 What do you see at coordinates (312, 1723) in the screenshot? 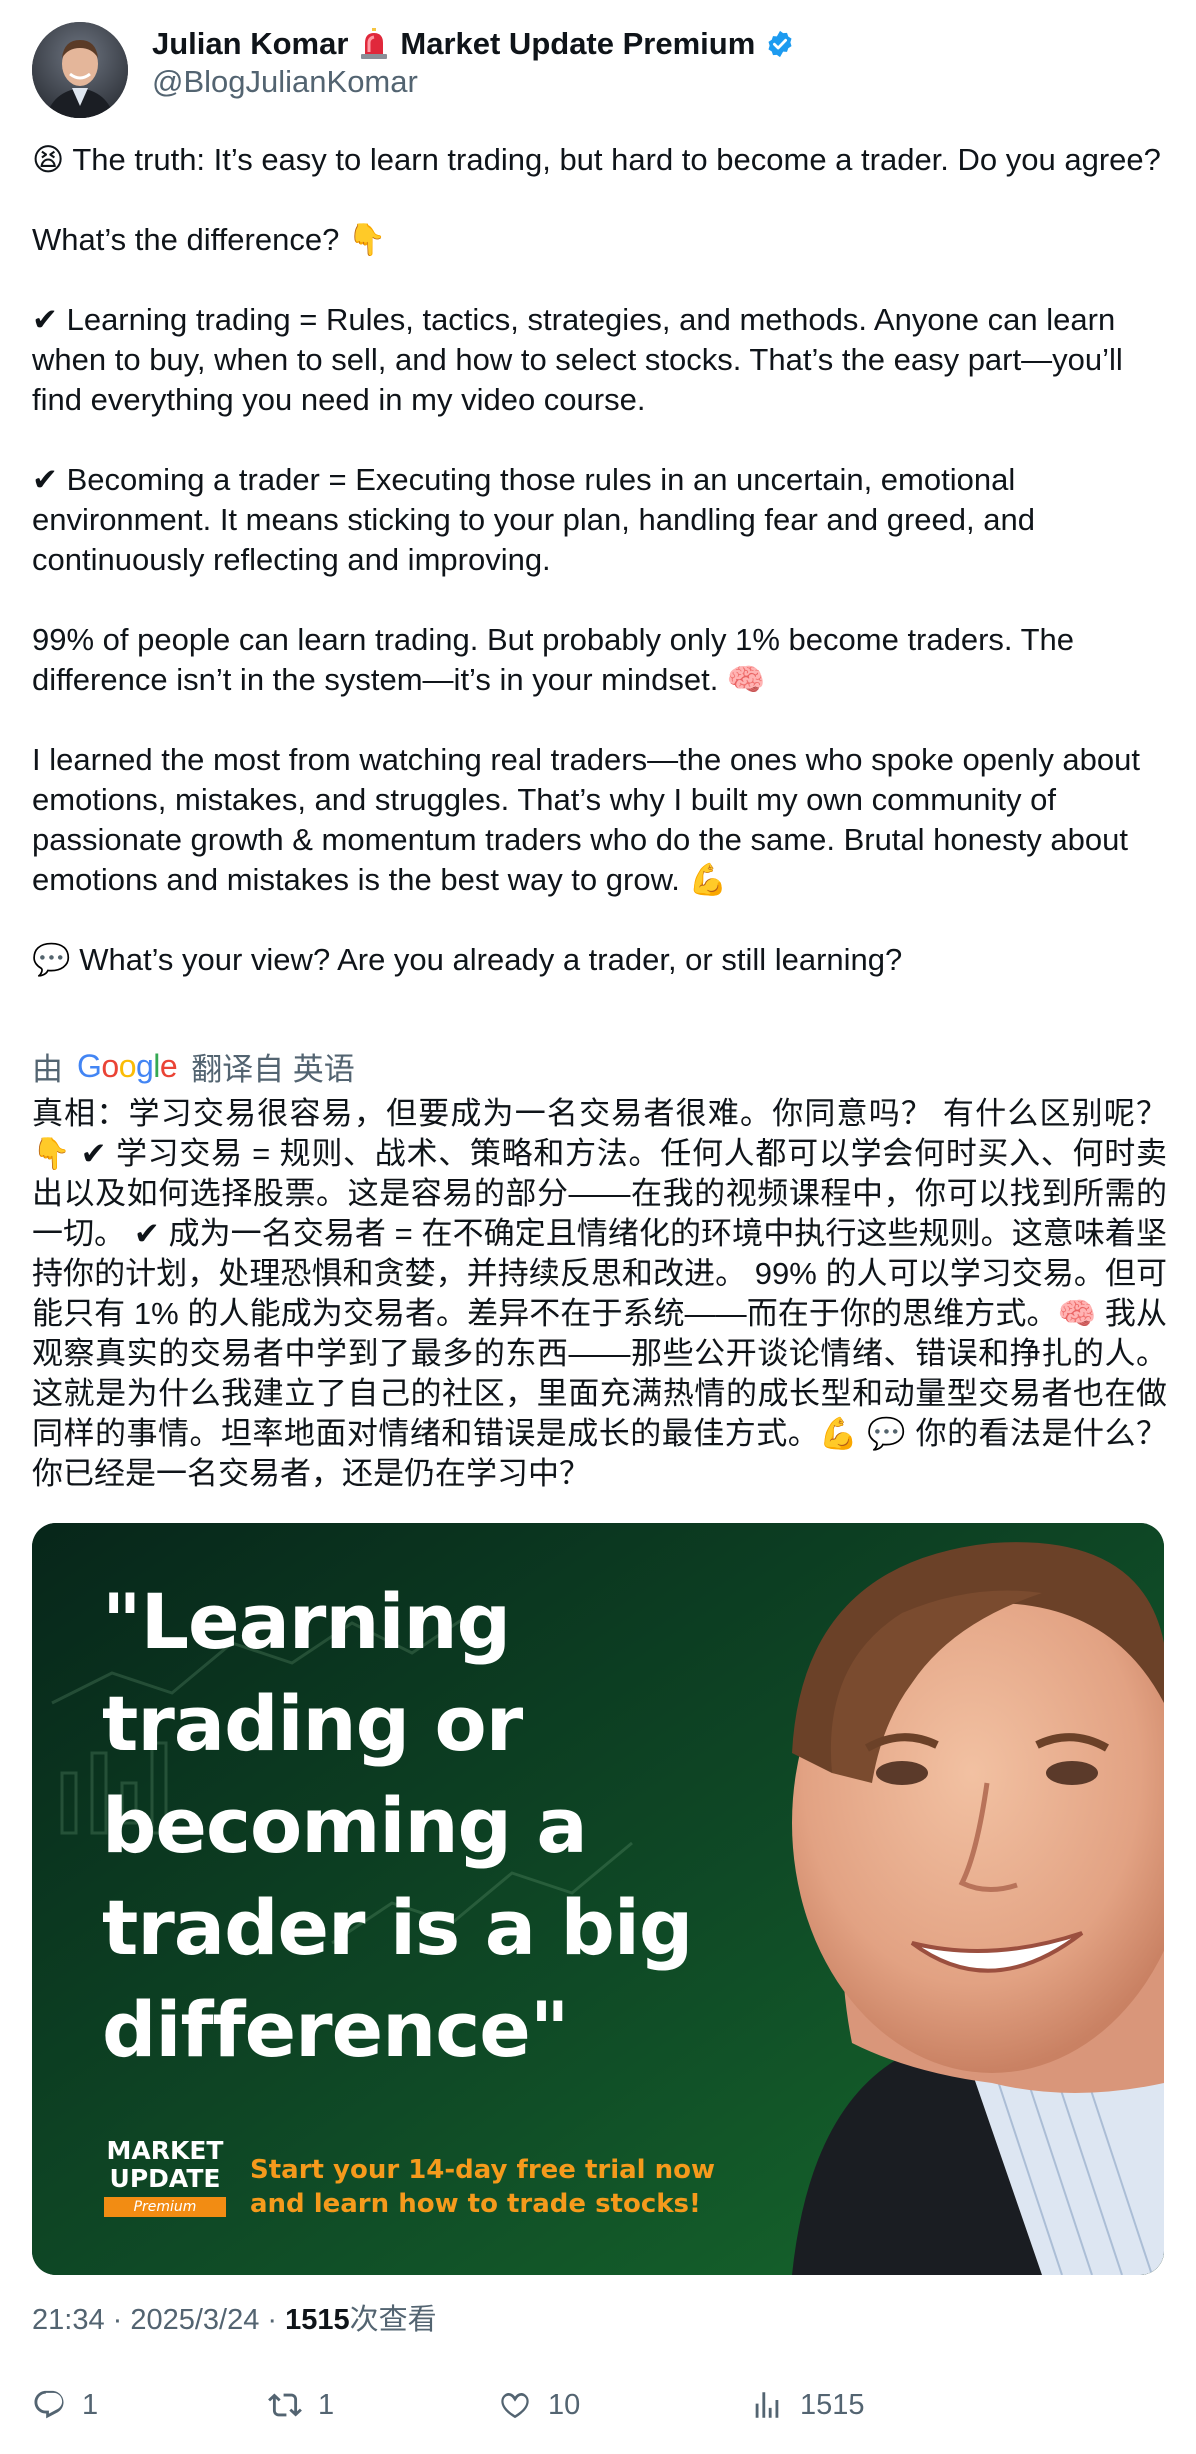
I see `media-quote-line: trading or` at bounding box center [312, 1723].